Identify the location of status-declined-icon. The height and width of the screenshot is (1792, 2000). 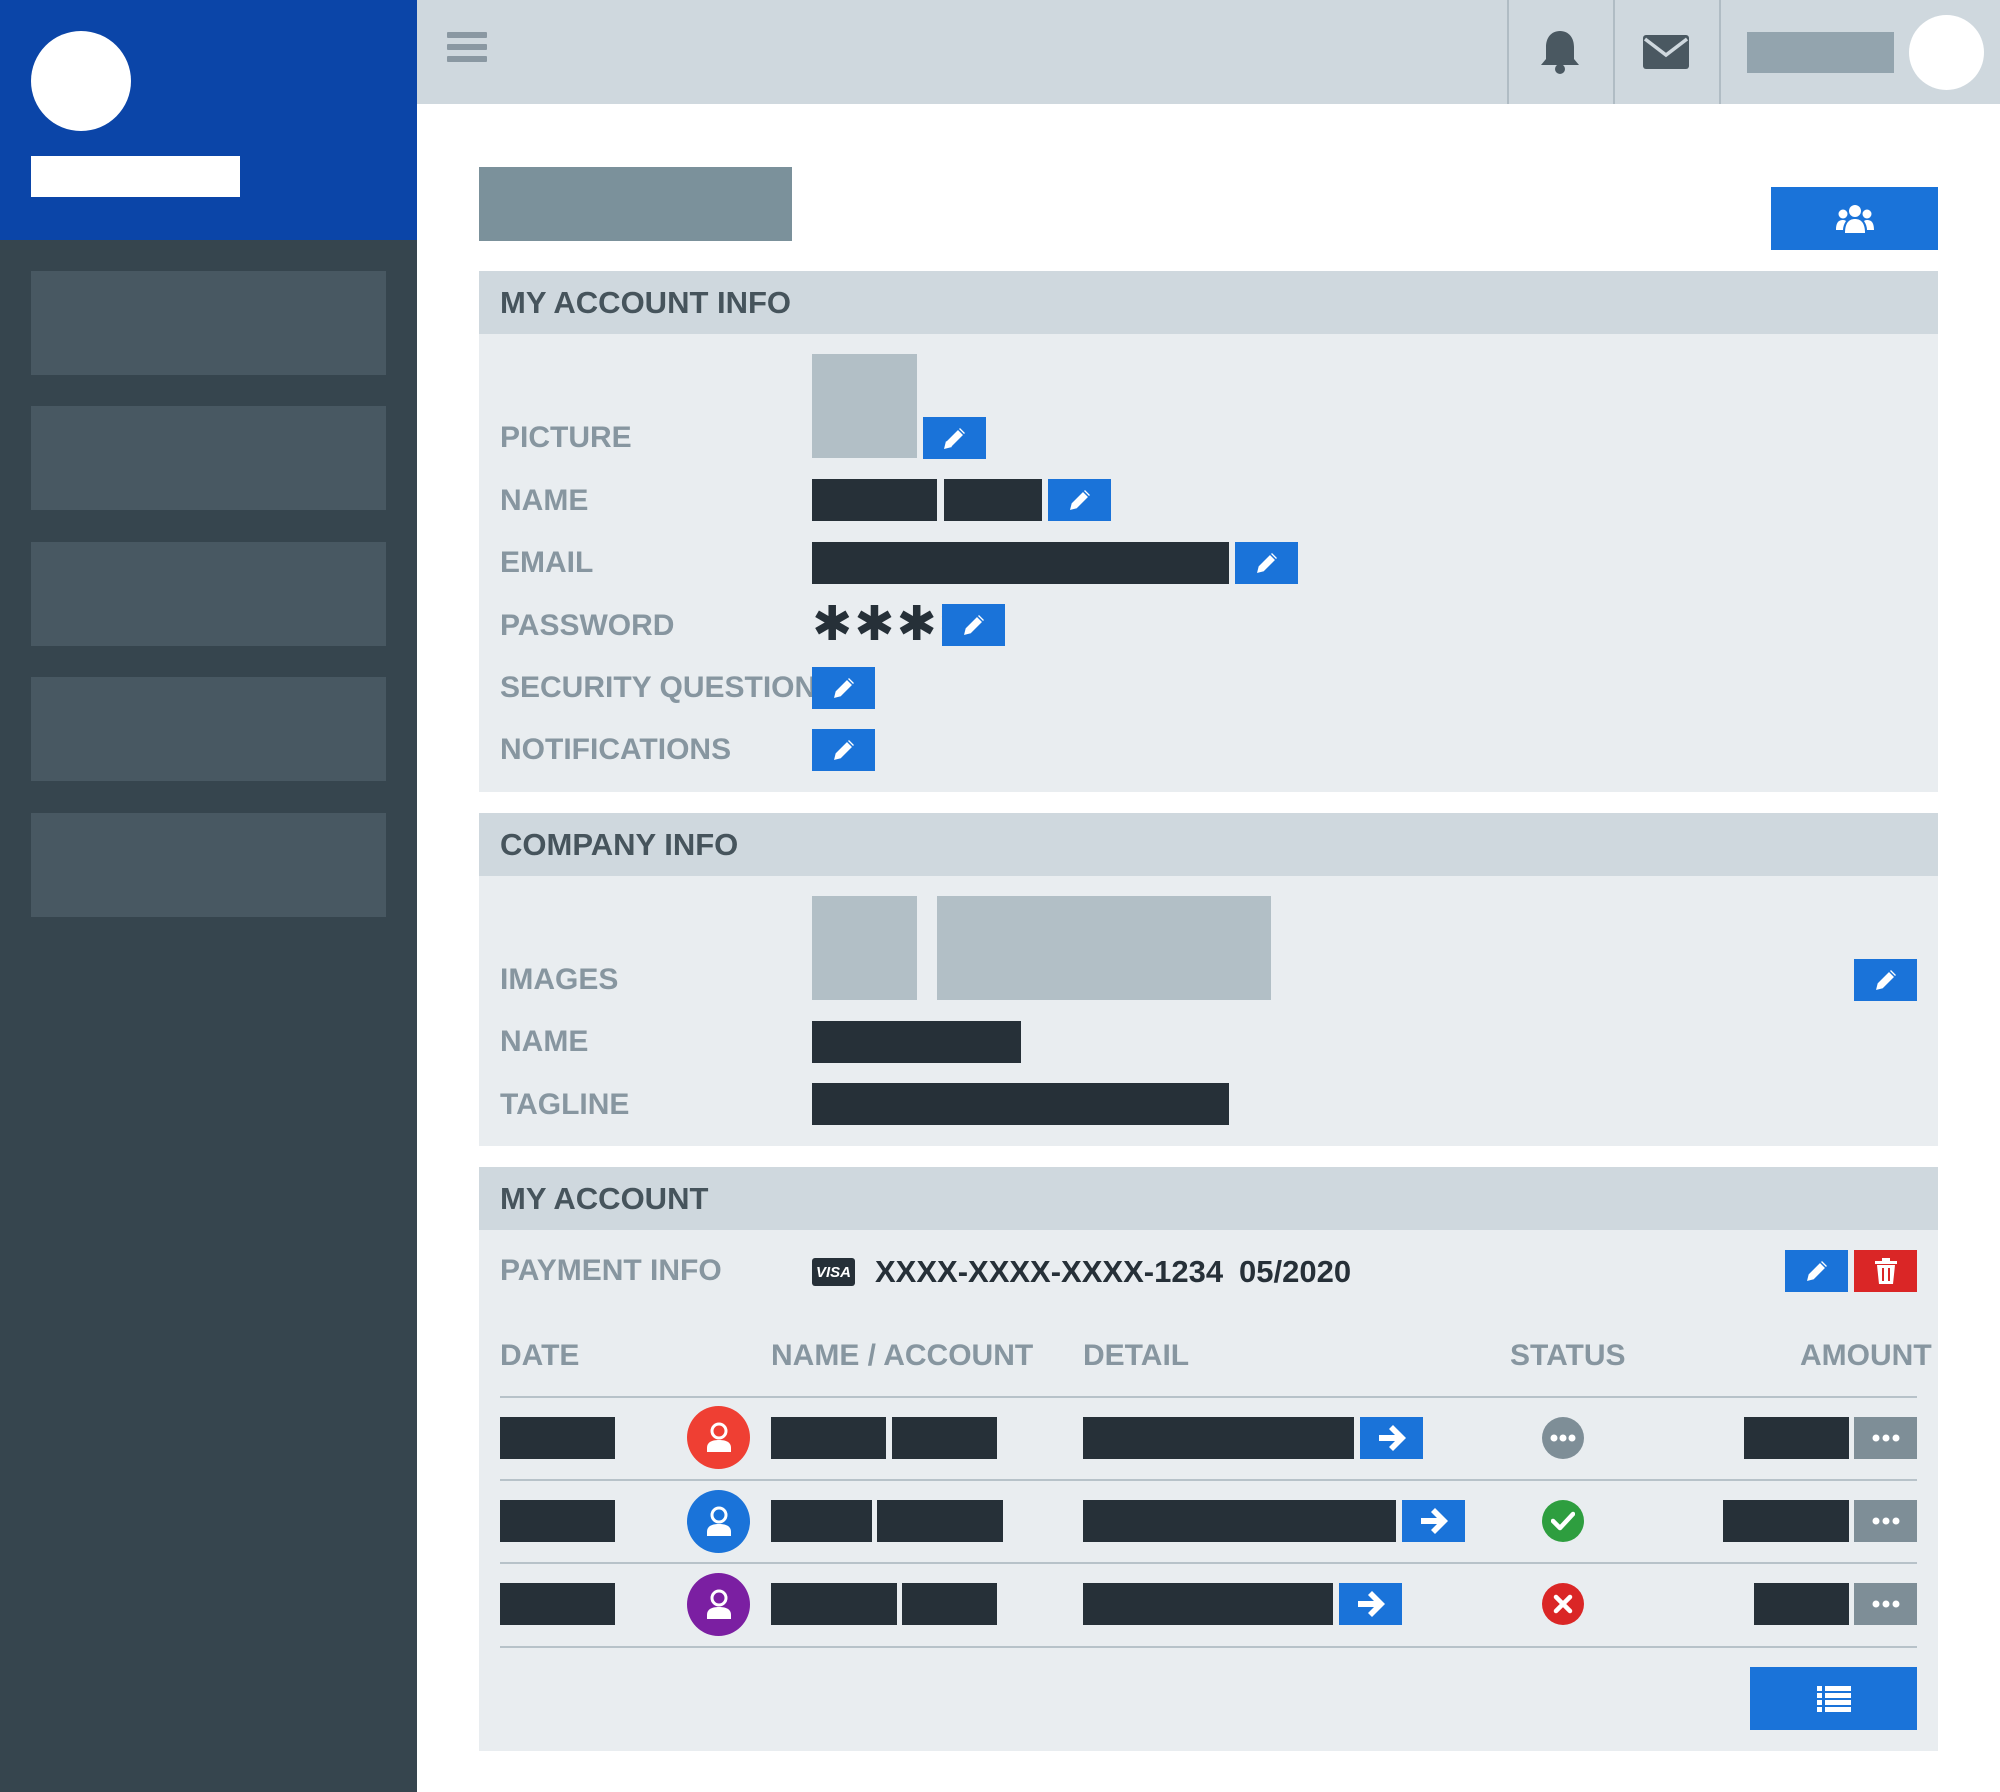
(1563, 1604).